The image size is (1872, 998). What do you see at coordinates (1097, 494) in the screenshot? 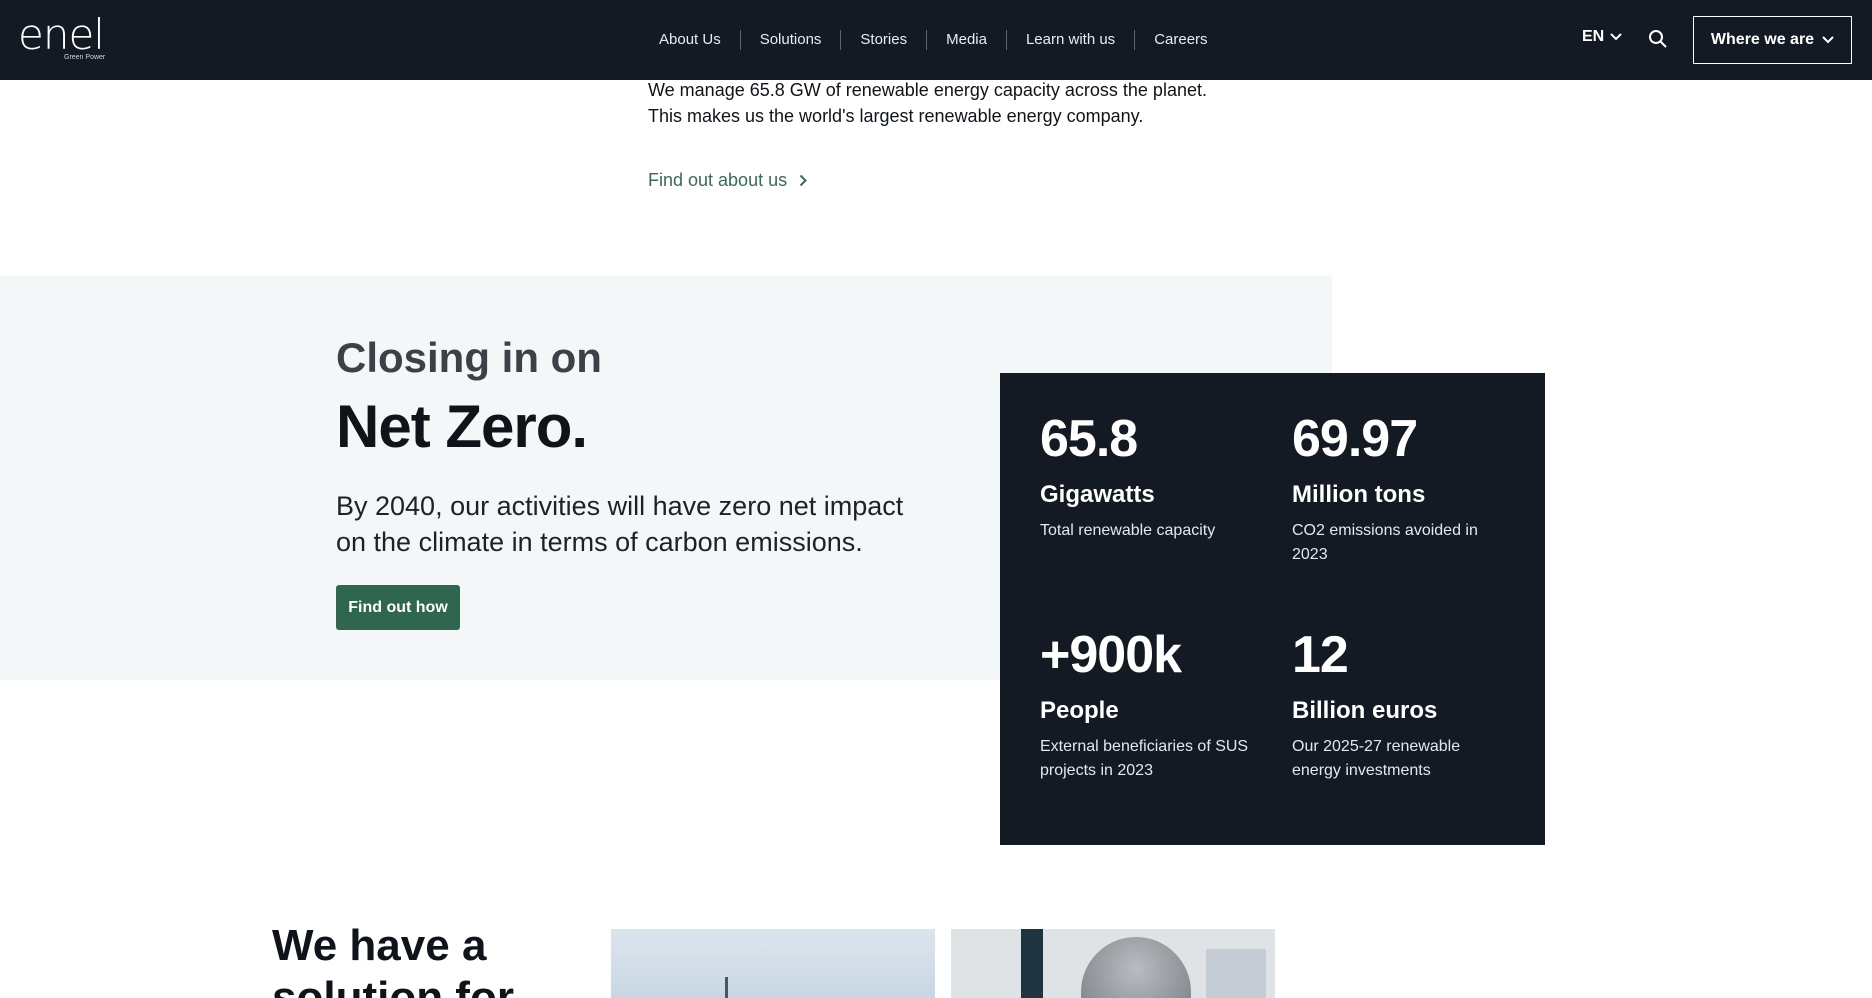
I see `stat-unit: Gigawatts` at bounding box center [1097, 494].